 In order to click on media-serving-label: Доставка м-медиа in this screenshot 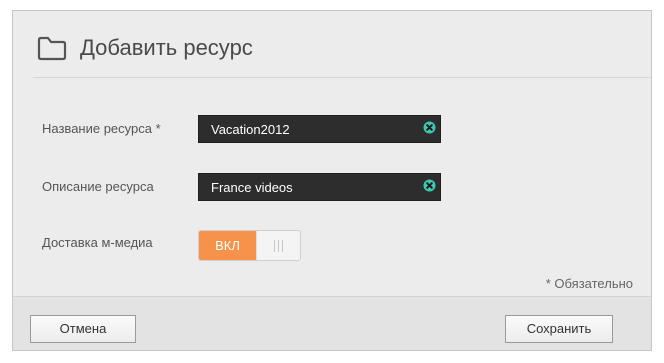, I will do `click(97, 242)`.